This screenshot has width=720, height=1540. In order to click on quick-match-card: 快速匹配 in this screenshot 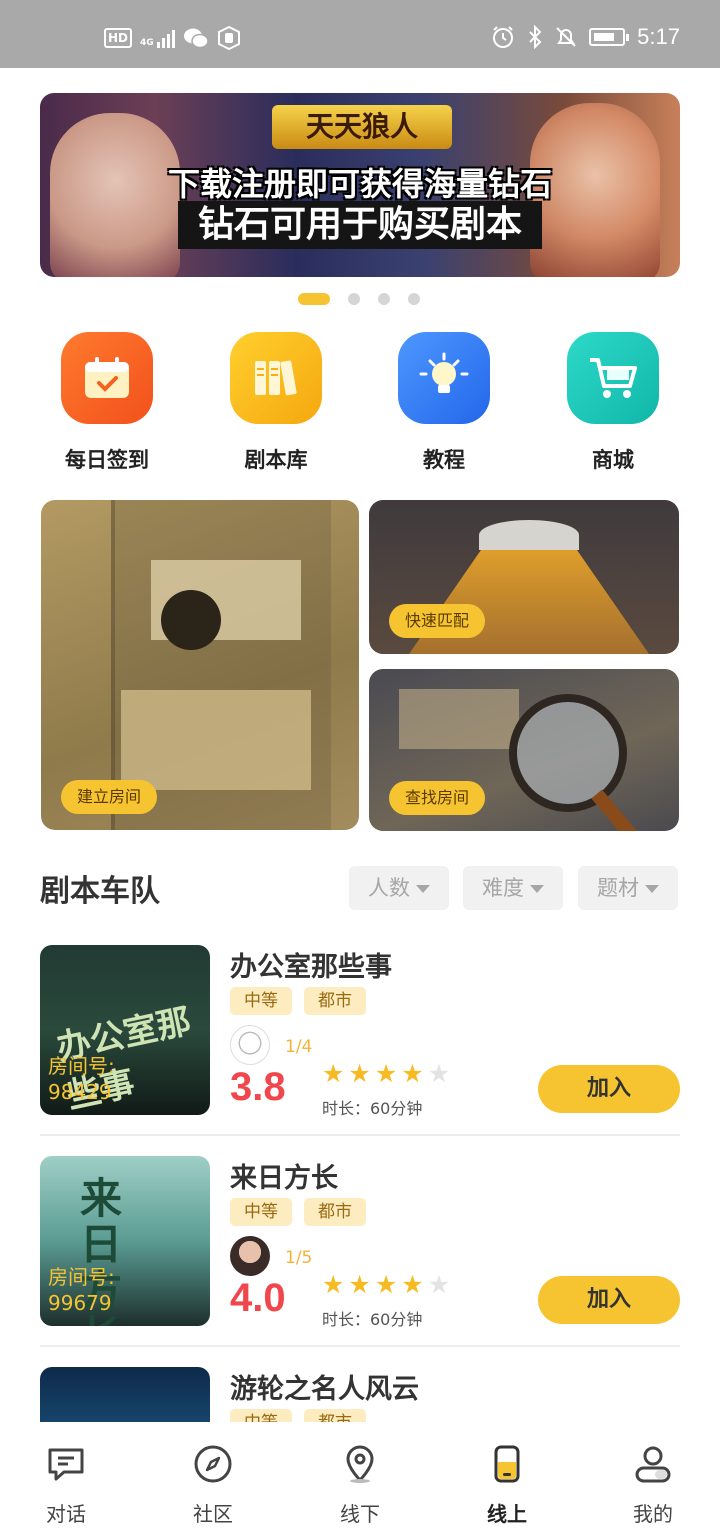, I will do `click(524, 577)`.